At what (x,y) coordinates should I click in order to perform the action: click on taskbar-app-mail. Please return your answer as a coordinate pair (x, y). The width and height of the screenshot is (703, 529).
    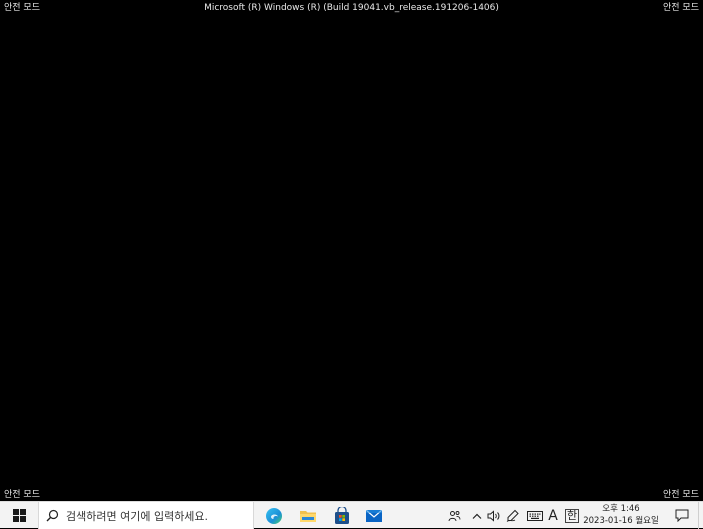
    Looking at the image, I should click on (374, 515).